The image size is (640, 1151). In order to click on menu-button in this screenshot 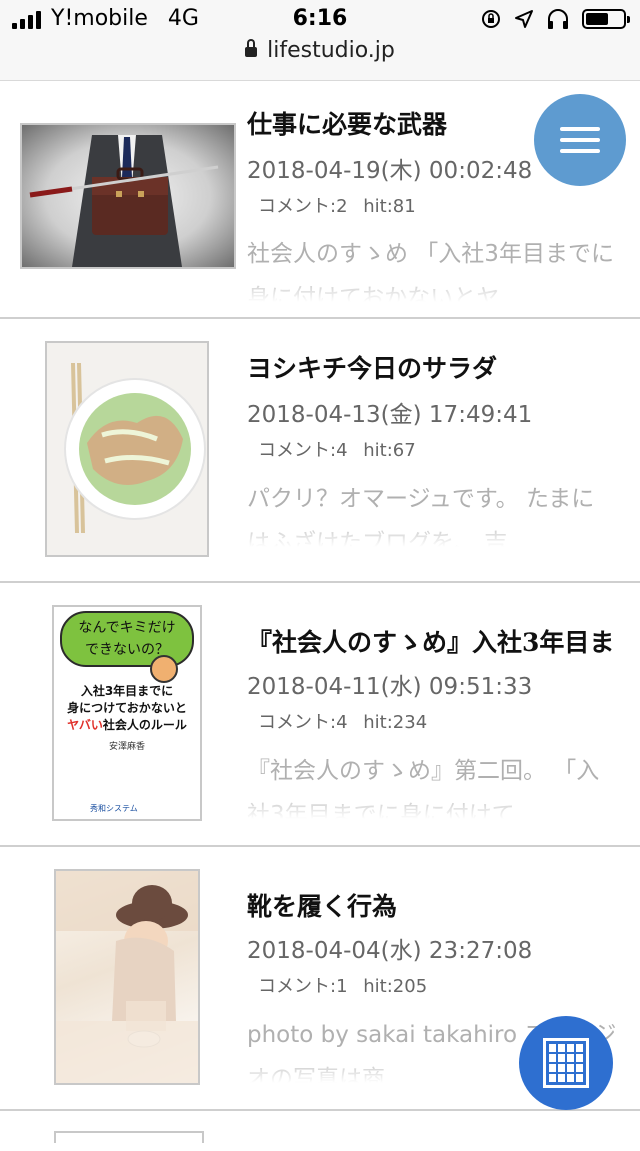, I will do `click(580, 140)`.